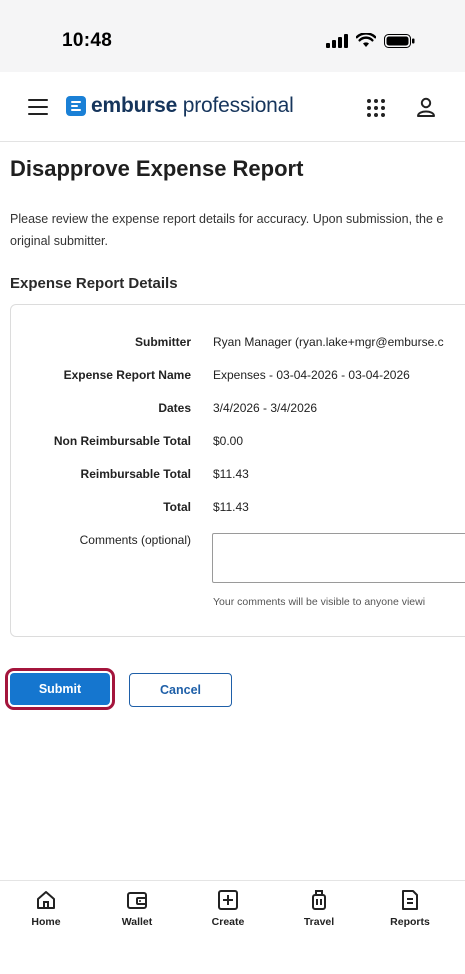 Image resolution: width=465 pixels, height=974 pixels. I want to click on comments-label: Comments (optional), so click(135, 540).